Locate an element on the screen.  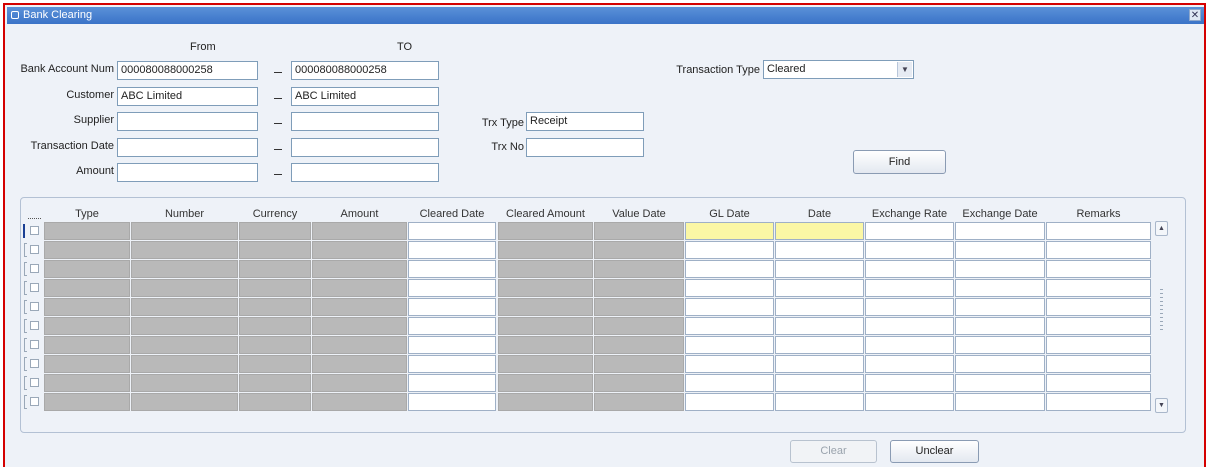
customer-to-input: ABC Limited is located at coordinates (365, 96).